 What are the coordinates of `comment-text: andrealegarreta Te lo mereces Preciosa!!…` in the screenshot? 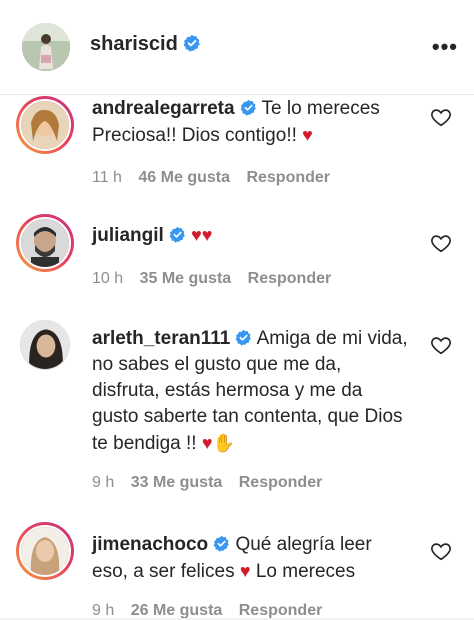 It's located at (252, 122).